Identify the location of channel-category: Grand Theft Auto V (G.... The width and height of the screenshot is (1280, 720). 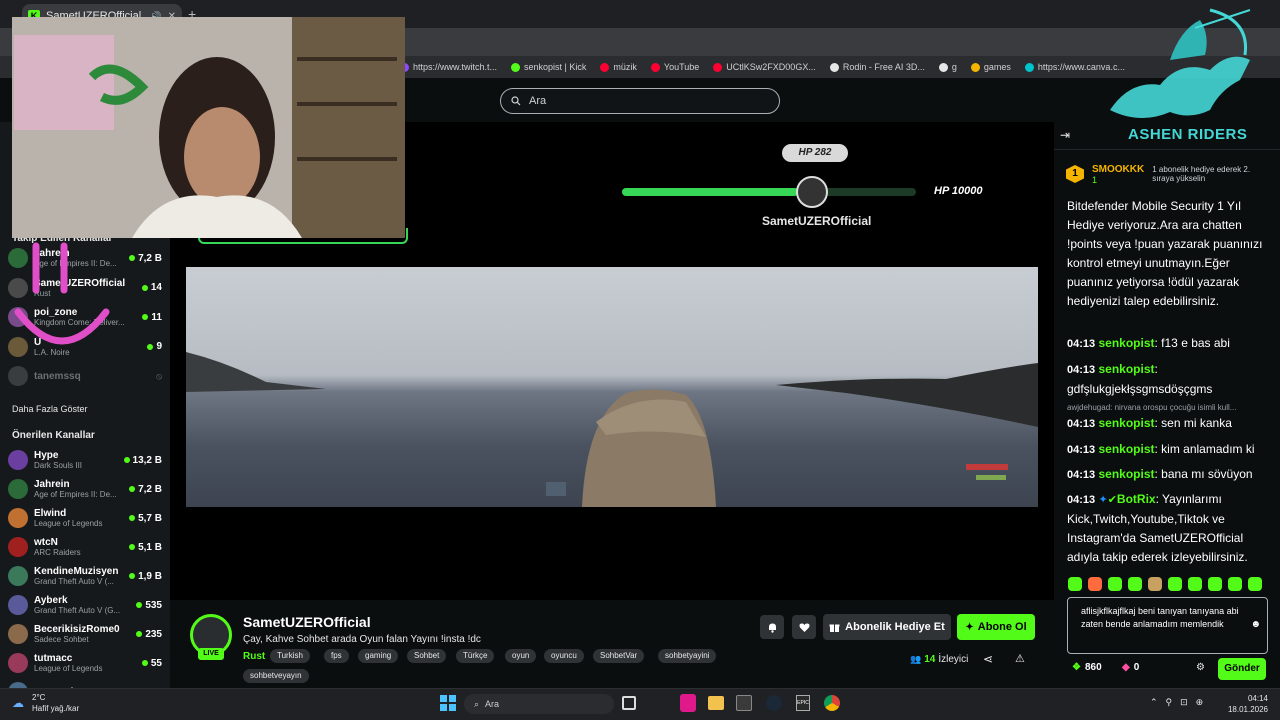
(77, 610).